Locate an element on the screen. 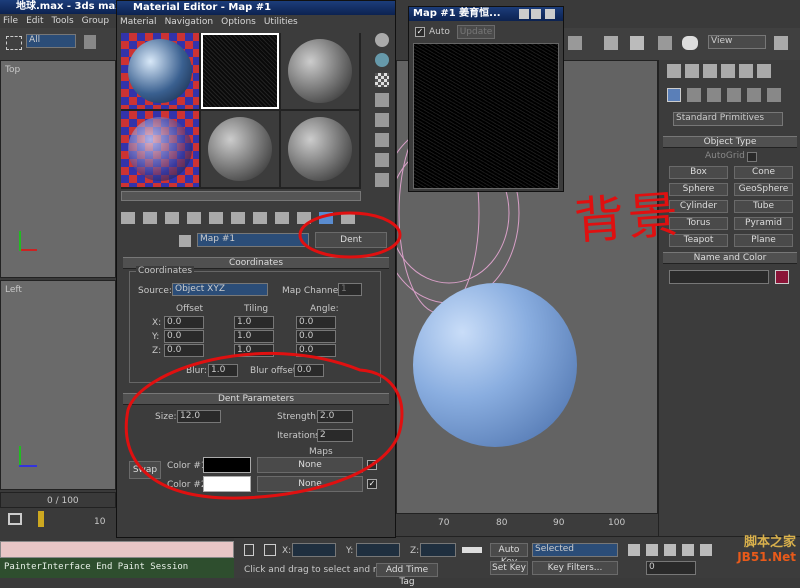 The width and height of the screenshot is (800, 588). watermark: 脚本之家 JB51.Net is located at coordinates (753, 550).